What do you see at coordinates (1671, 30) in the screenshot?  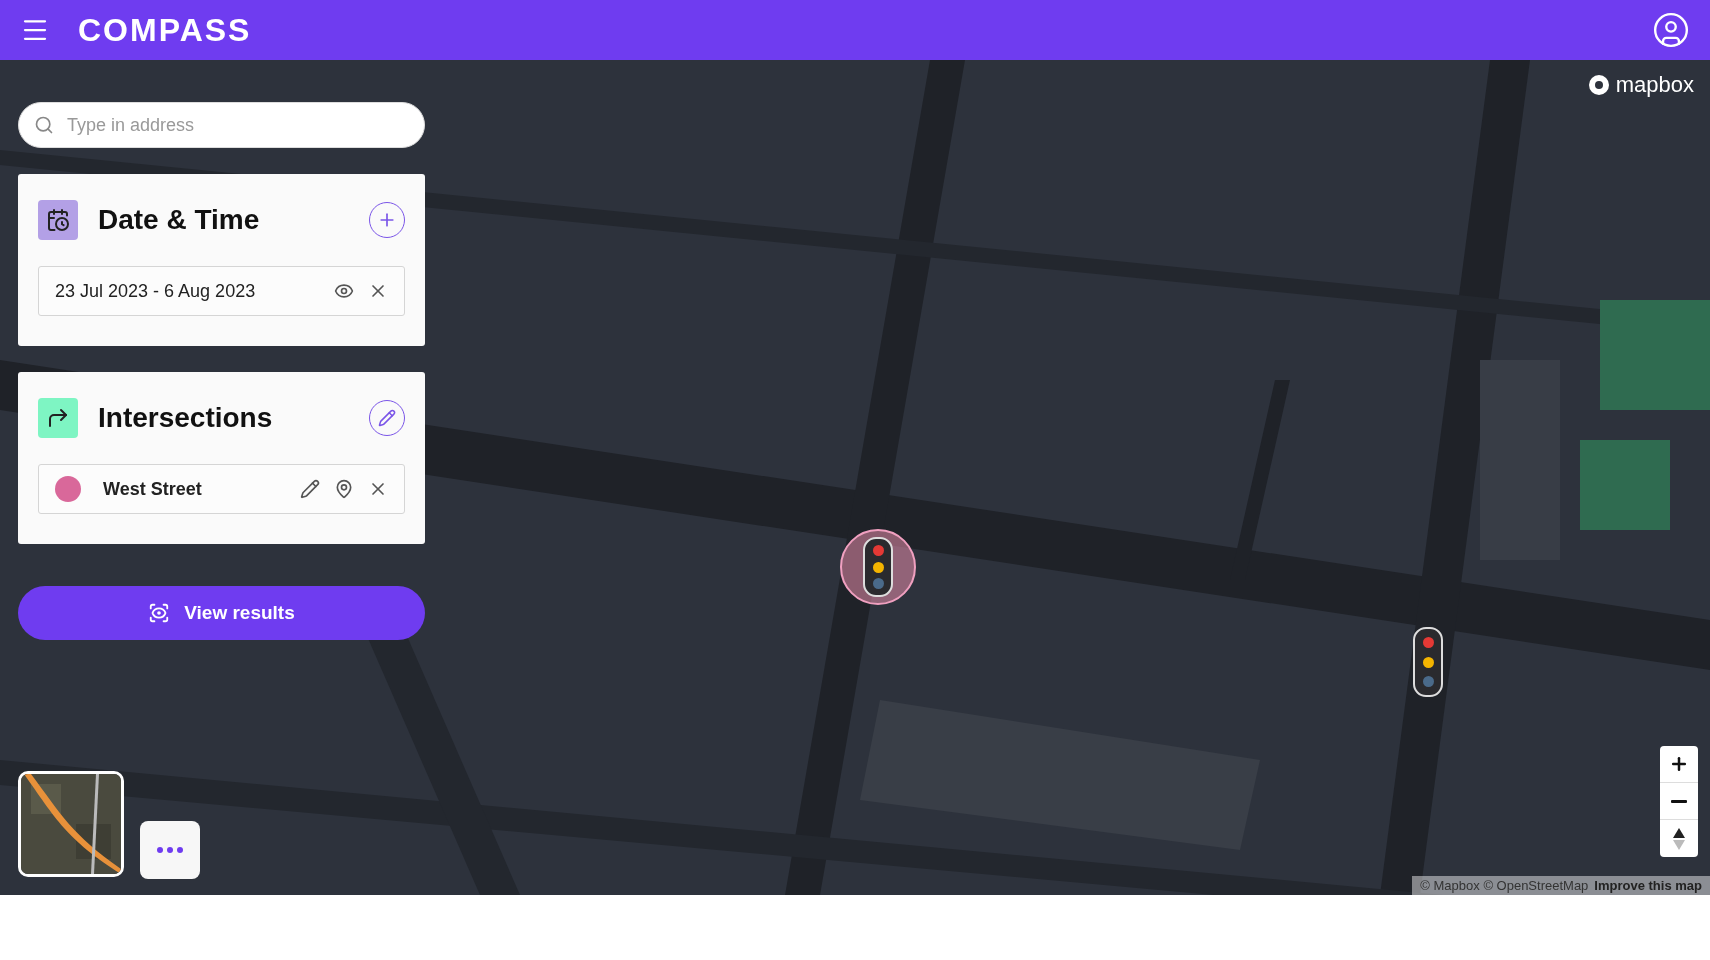 I see `profile-button` at bounding box center [1671, 30].